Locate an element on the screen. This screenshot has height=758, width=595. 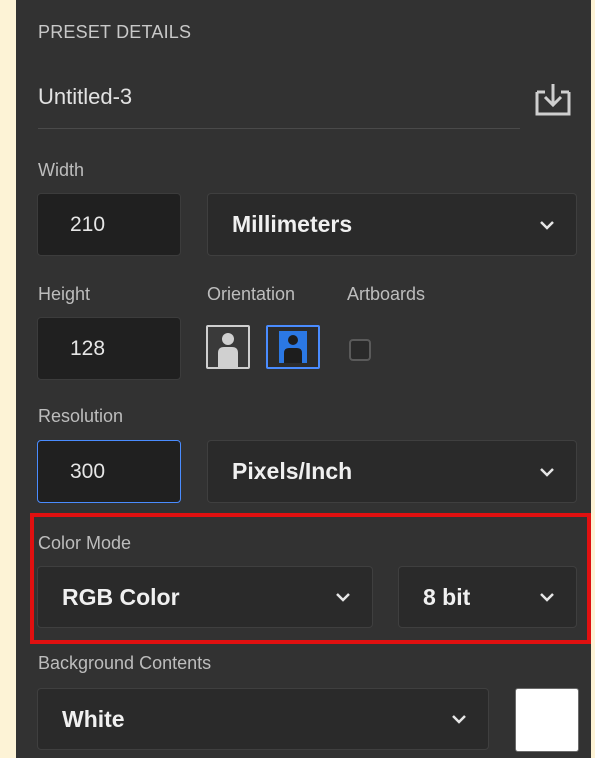
orientation-label: Orientation is located at coordinates (251, 294).